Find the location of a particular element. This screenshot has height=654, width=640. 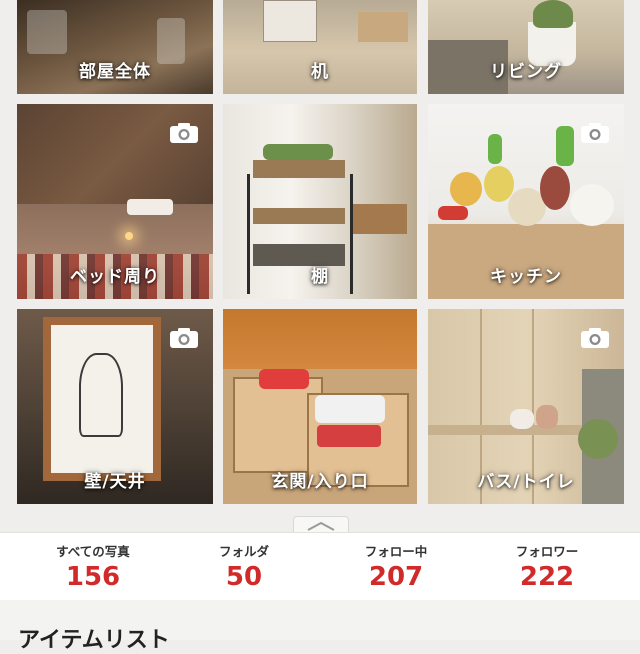

folder-tile: 玄関/入り口 is located at coordinates (320, 406).